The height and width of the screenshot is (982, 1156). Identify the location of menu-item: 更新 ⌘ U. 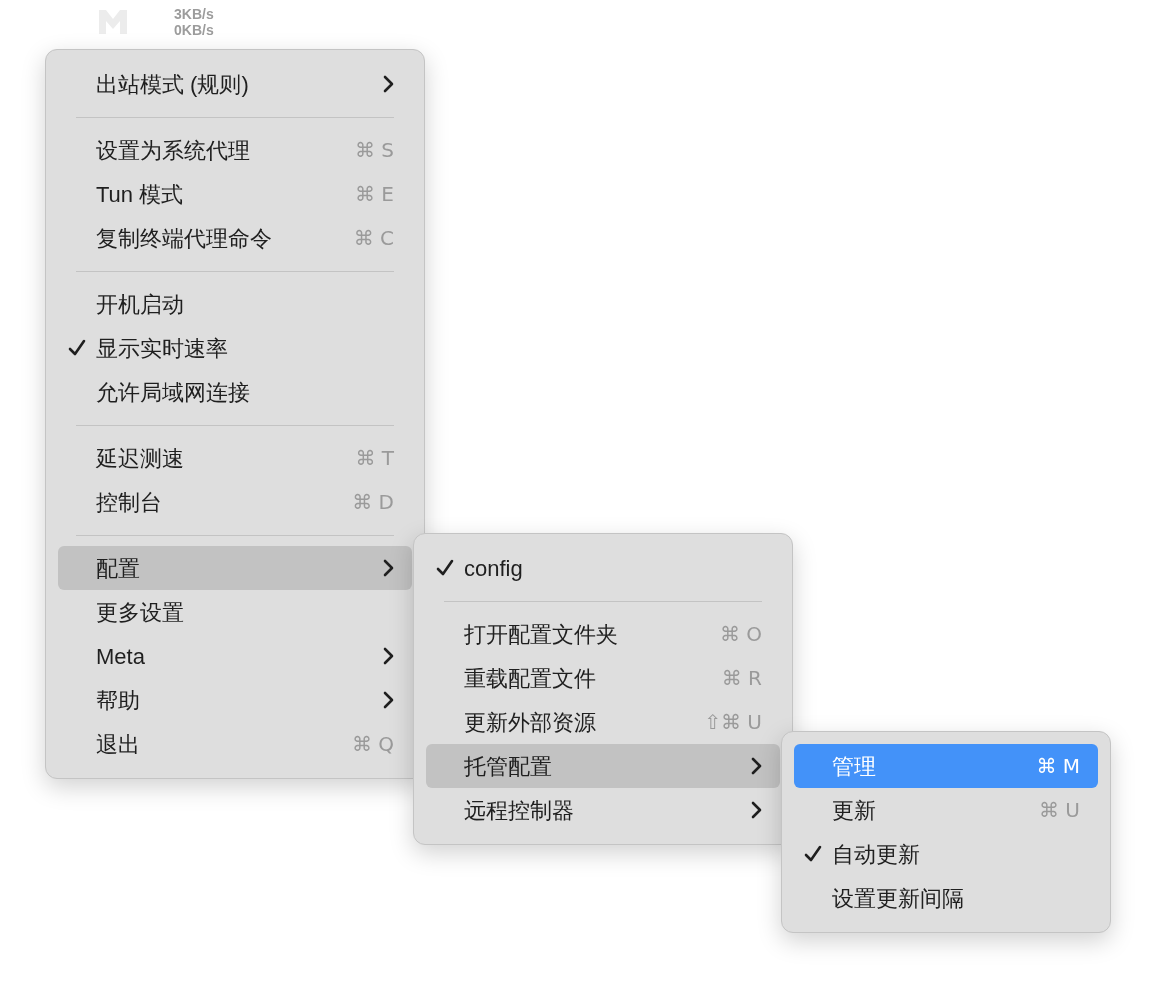
(946, 810).